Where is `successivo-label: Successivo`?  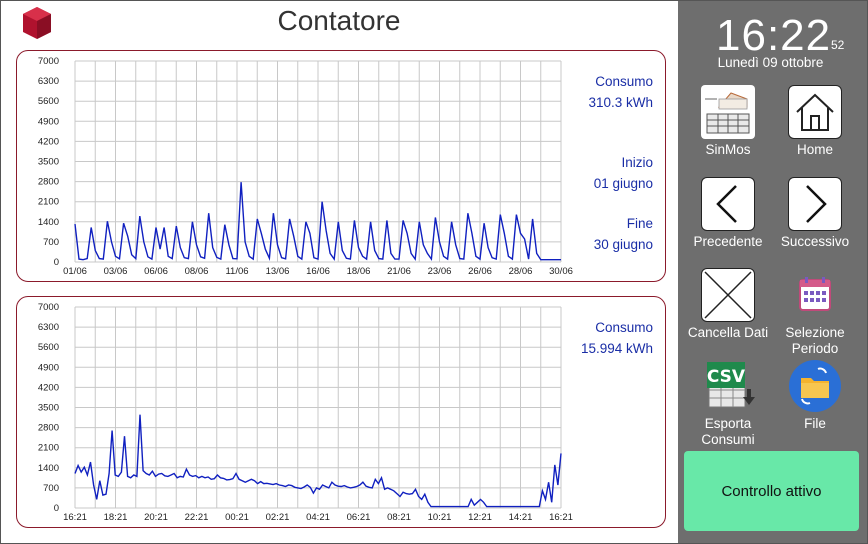 successivo-label: Successivo is located at coordinates (815, 241).